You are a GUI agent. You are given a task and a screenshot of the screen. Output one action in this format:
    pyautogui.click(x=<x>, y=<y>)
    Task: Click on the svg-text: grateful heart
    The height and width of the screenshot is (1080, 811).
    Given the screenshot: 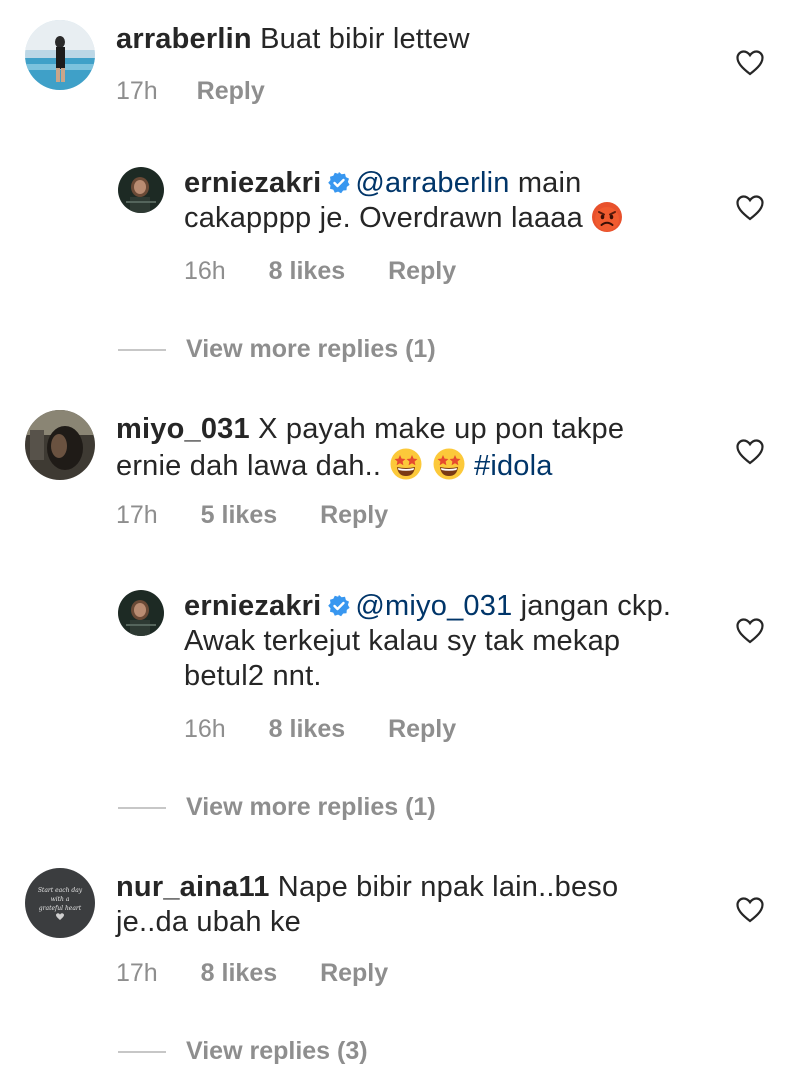 What is the action you would take?
    pyautogui.click(x=60, y=908)
    